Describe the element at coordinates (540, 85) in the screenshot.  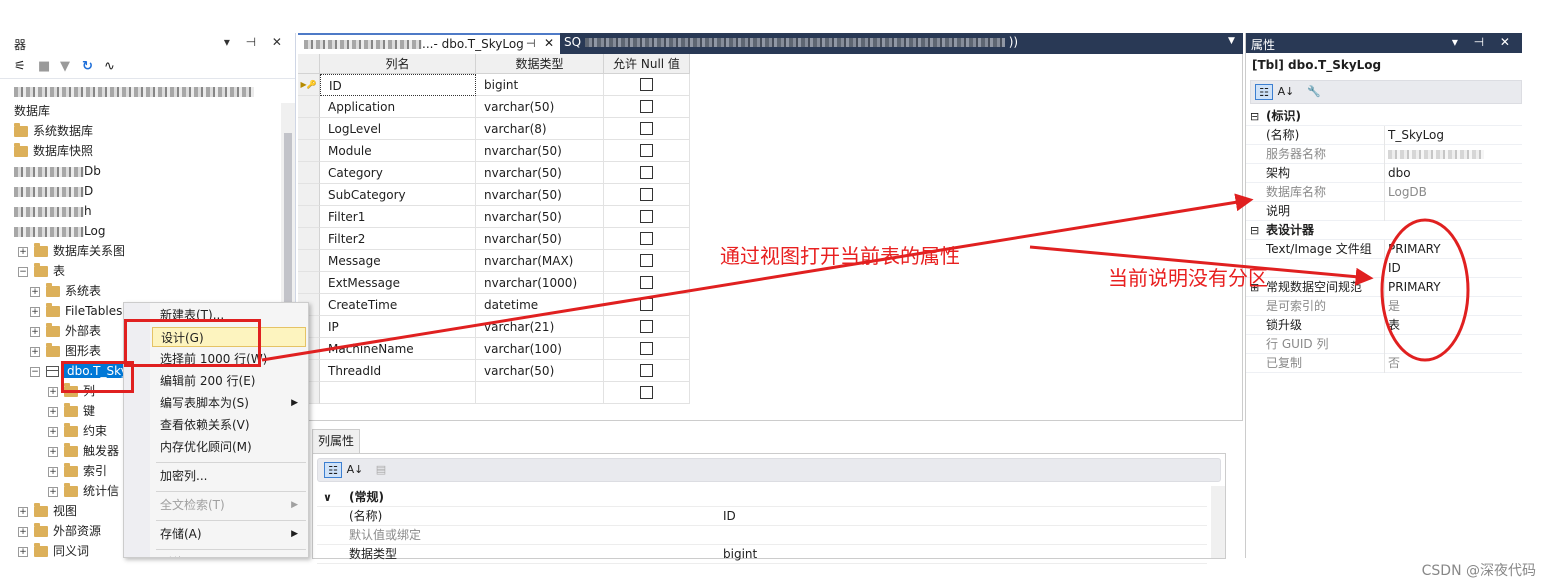
I see `cell-data-type: bigint` at that location.